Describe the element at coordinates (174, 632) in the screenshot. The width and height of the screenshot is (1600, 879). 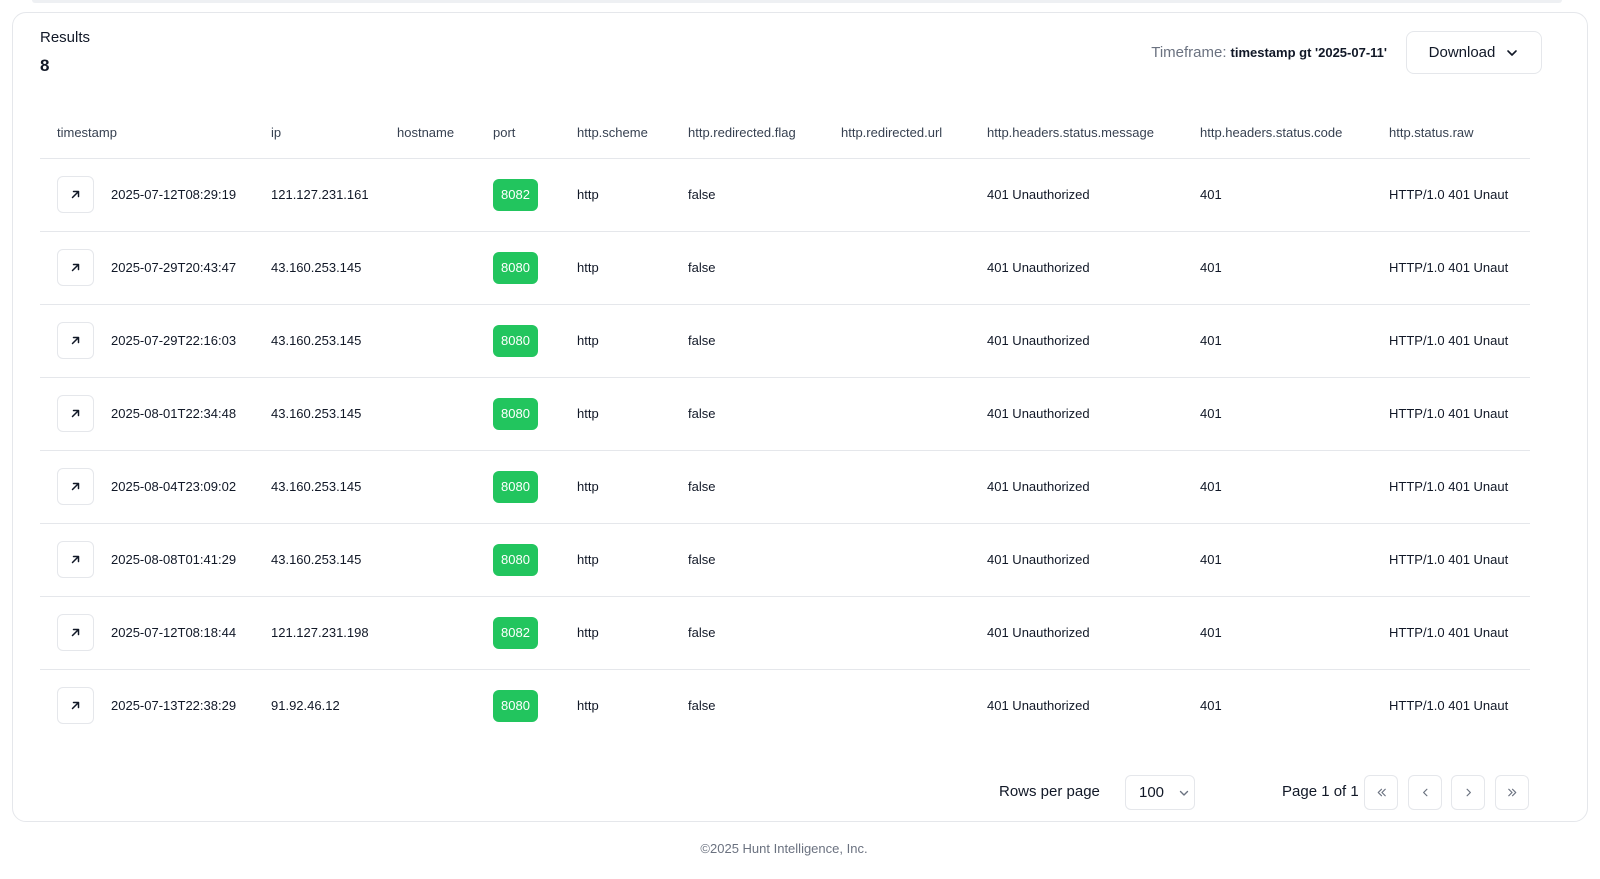
I see `timestamp-value: 2025-07-12T08:18:44` at that location.